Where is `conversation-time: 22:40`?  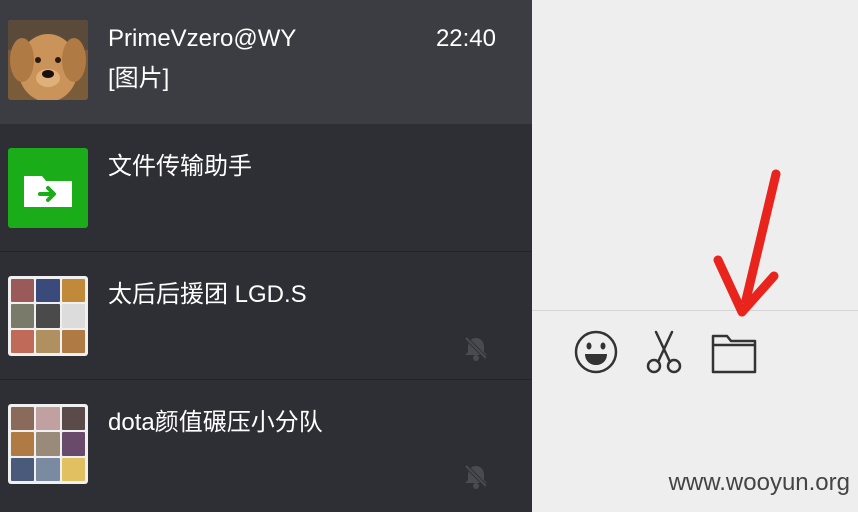 conversation-time: 22:40 is located at coordinates (465, 38).